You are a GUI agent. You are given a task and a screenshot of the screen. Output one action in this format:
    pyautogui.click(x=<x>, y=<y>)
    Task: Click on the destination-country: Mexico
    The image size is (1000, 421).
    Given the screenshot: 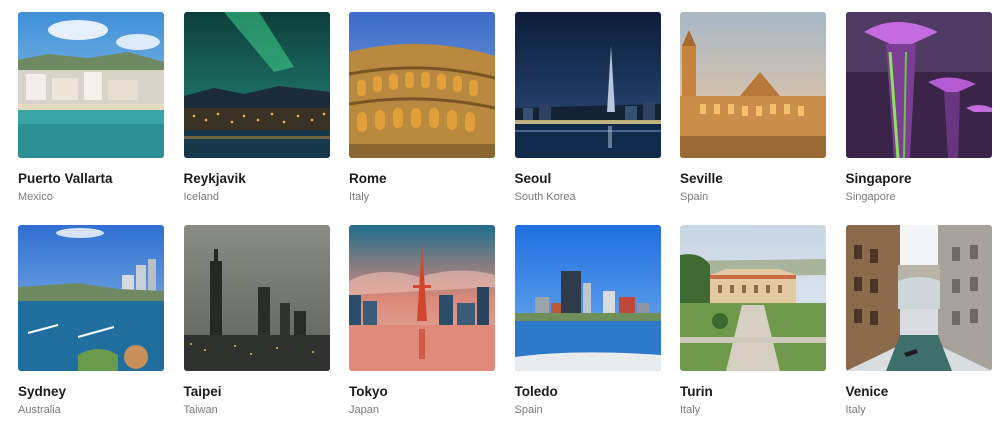 What is the action you would take?
    pyautogui.click(x=35, y=197)
    